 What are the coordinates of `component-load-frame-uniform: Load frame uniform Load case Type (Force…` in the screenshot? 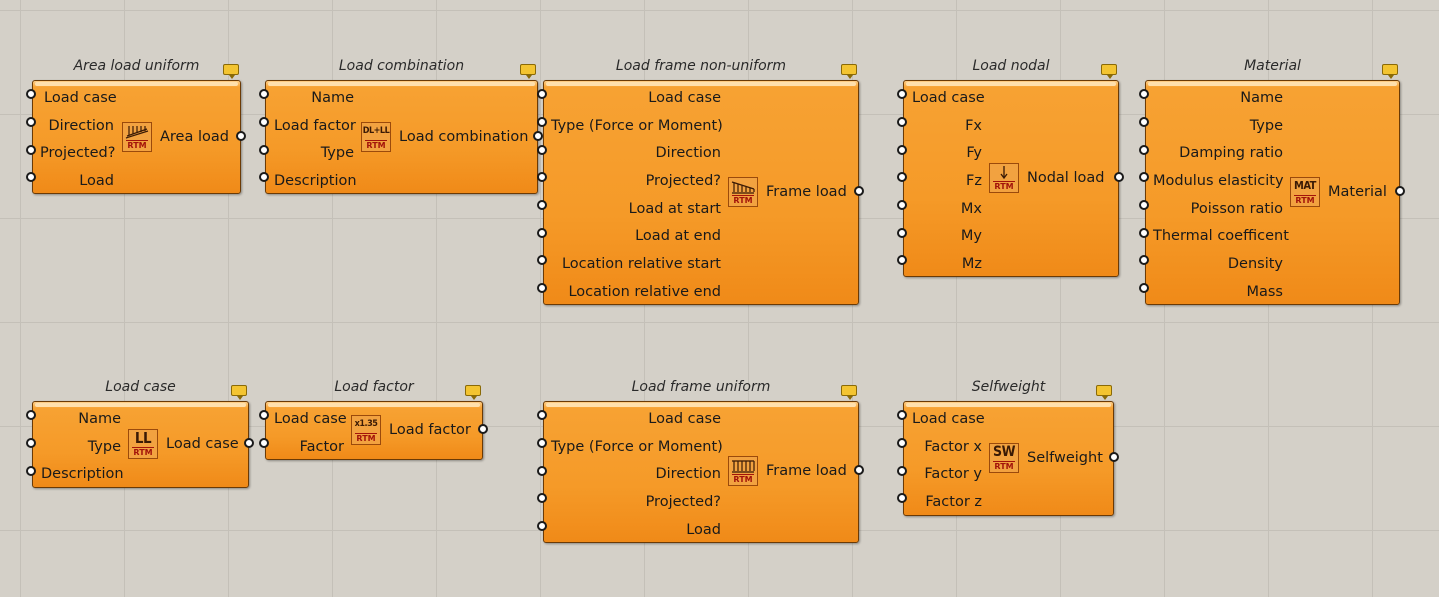 It's located at (700, 462).